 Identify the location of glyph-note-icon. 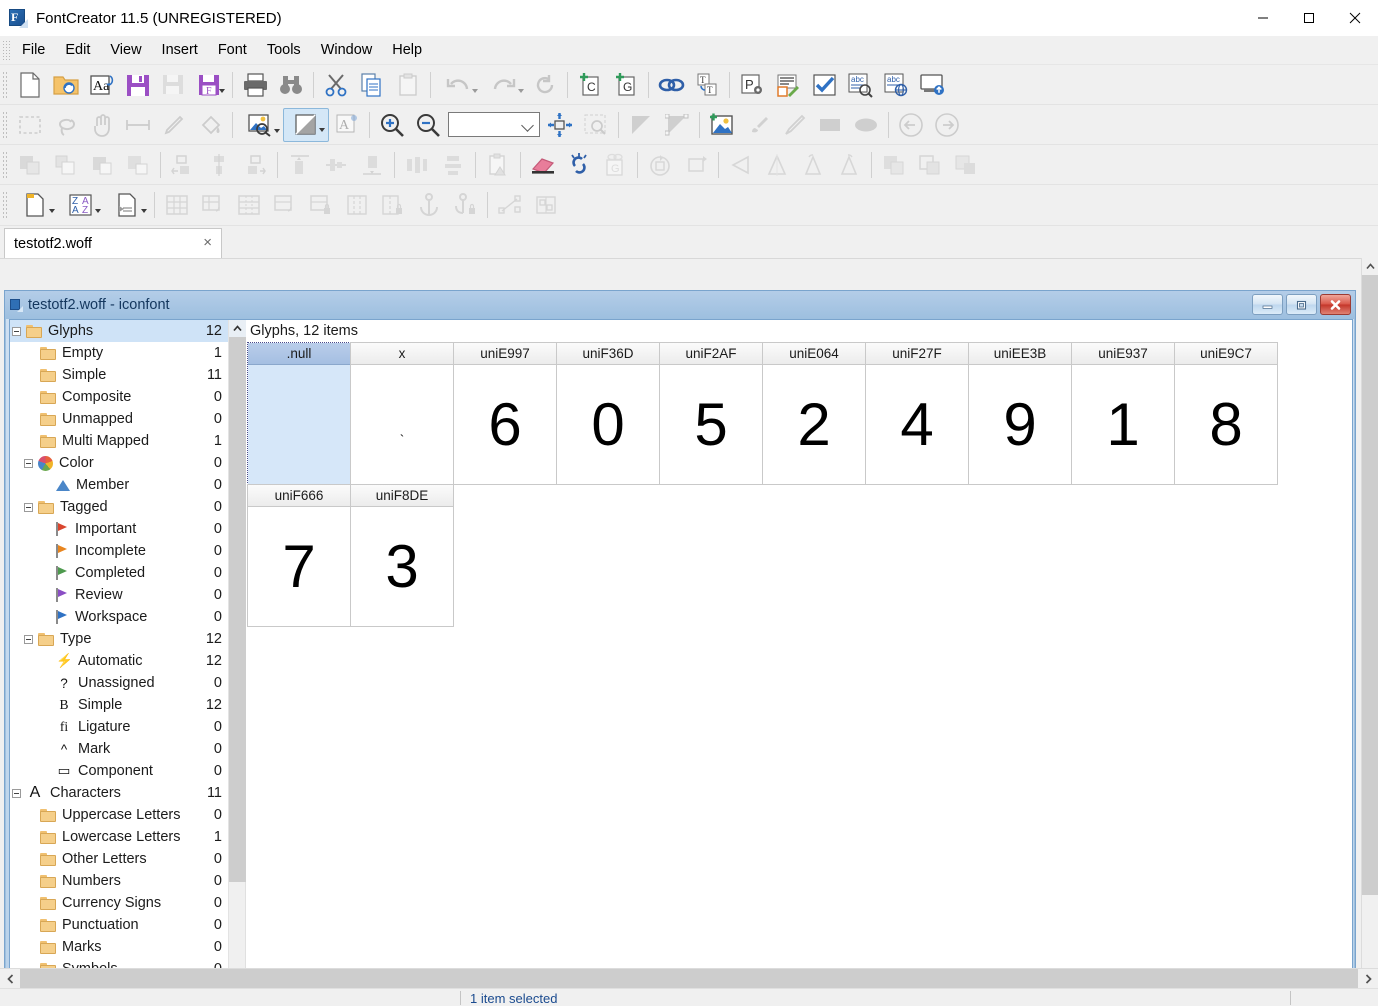
(127, 205).